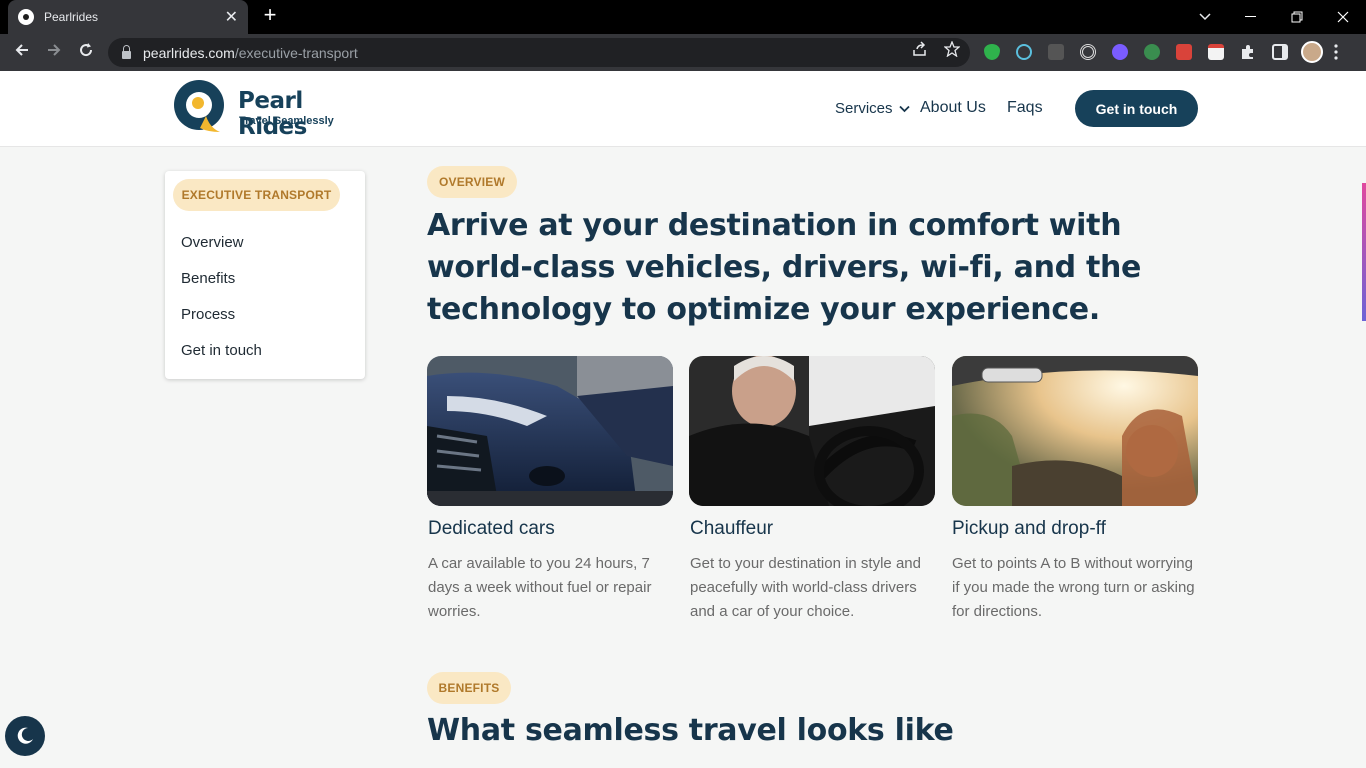  What do you see at coordinates (189, 52) in the screenshot?
I see `url-host: pearlrides.com` at bounding box center [189, 52].